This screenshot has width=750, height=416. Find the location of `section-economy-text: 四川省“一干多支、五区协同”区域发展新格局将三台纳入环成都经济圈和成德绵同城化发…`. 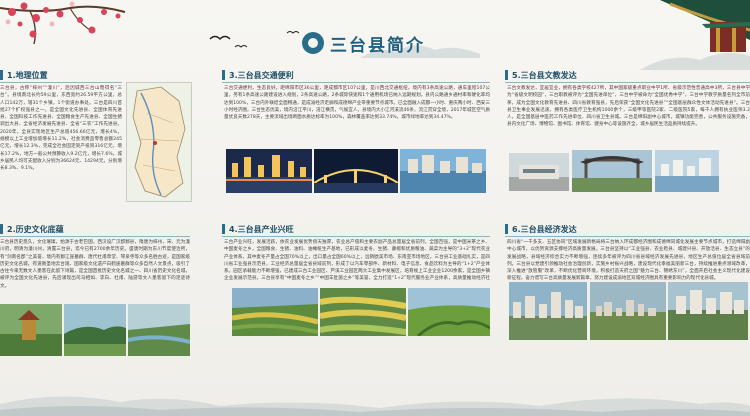

section-economy-text: 四川省“一干多支、五区协同”区域发展新格局将三台纳入环成都经济圈和成德绵同城化发… is located at coordinates (628, 261).